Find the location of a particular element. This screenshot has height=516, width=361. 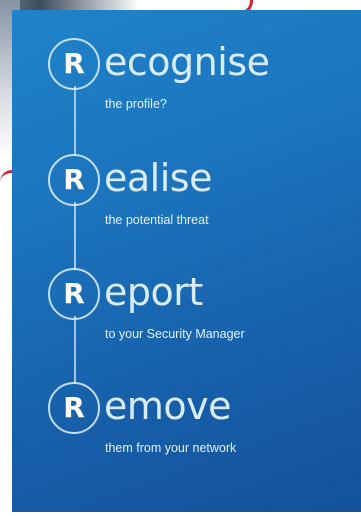

step-subtitle: the profile? is located at coordinates (136, 104).